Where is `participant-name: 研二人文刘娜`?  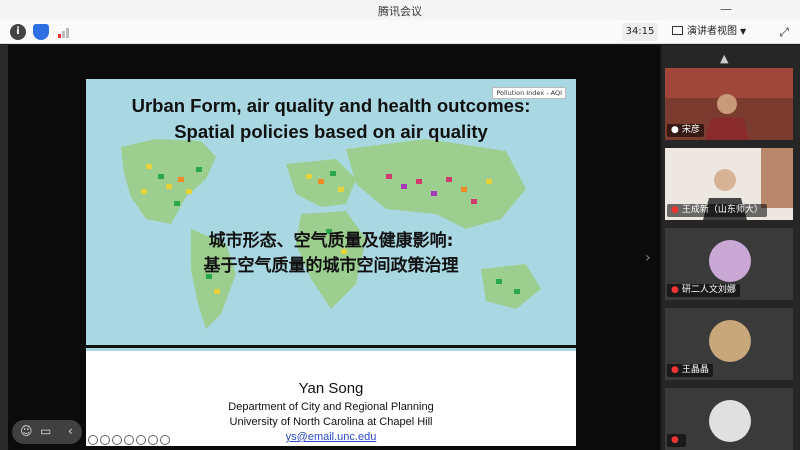
participant-name: 研二人文刘娜 is located at coordinates (708, 290).